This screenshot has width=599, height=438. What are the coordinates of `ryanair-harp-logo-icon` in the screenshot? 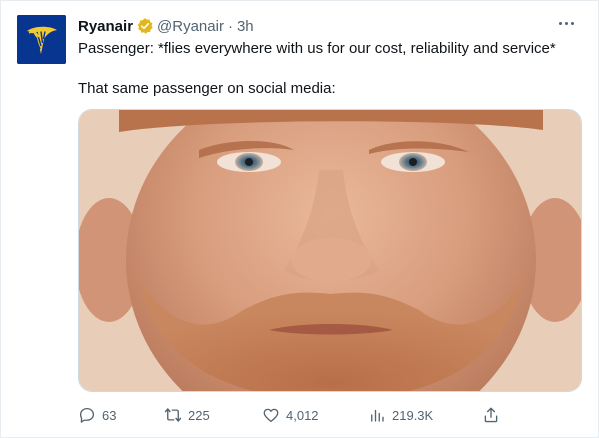 It's located at (41, 39).